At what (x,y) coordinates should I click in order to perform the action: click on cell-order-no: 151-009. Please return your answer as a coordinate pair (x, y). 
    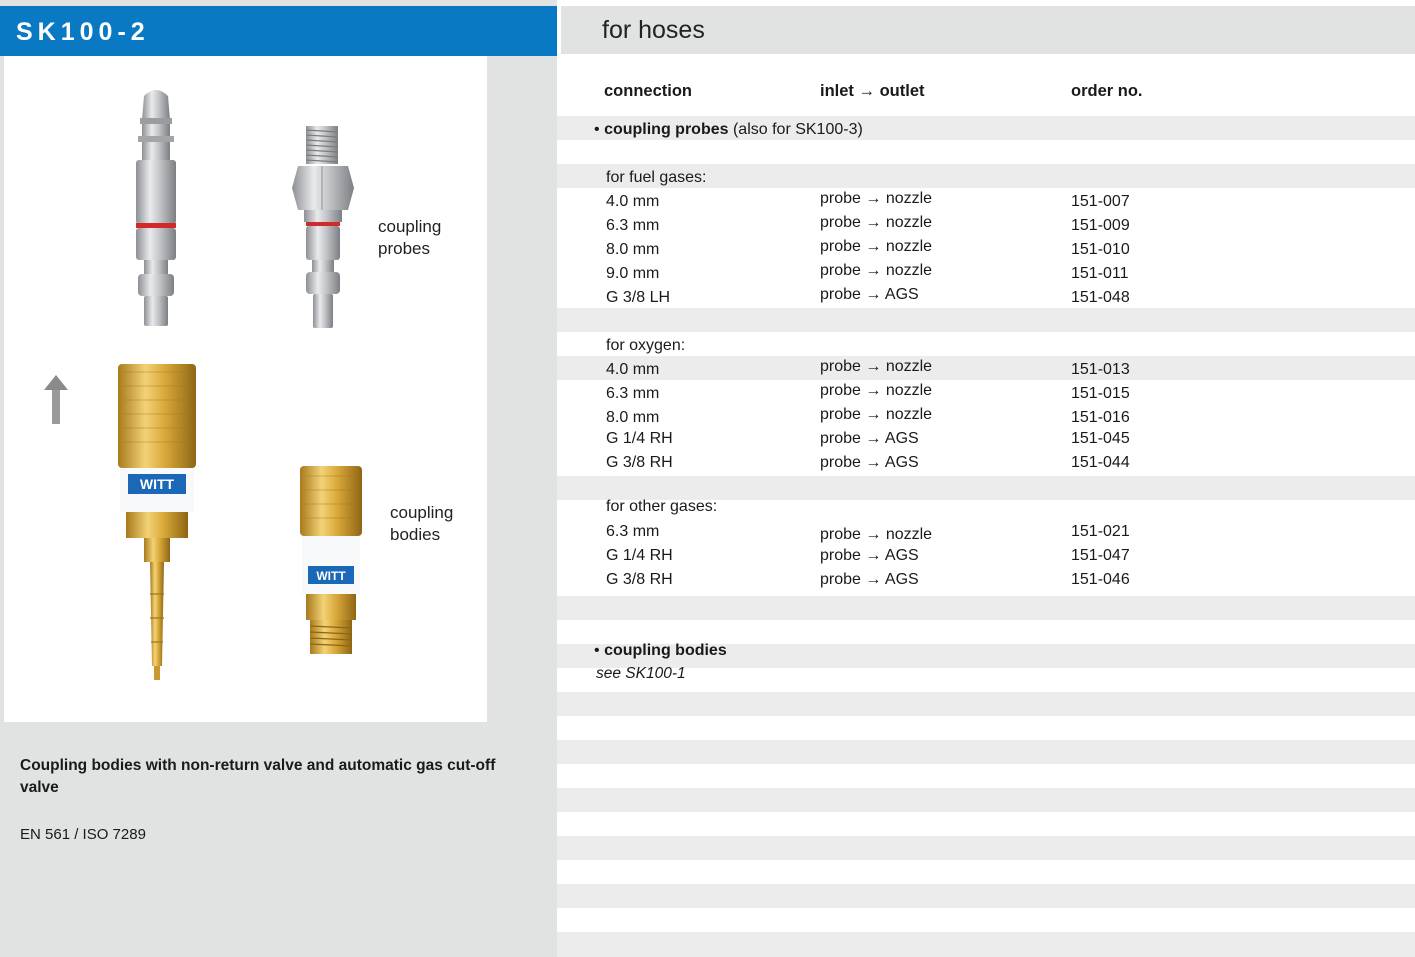
    Looking at the image, I should click on (1100, 225).